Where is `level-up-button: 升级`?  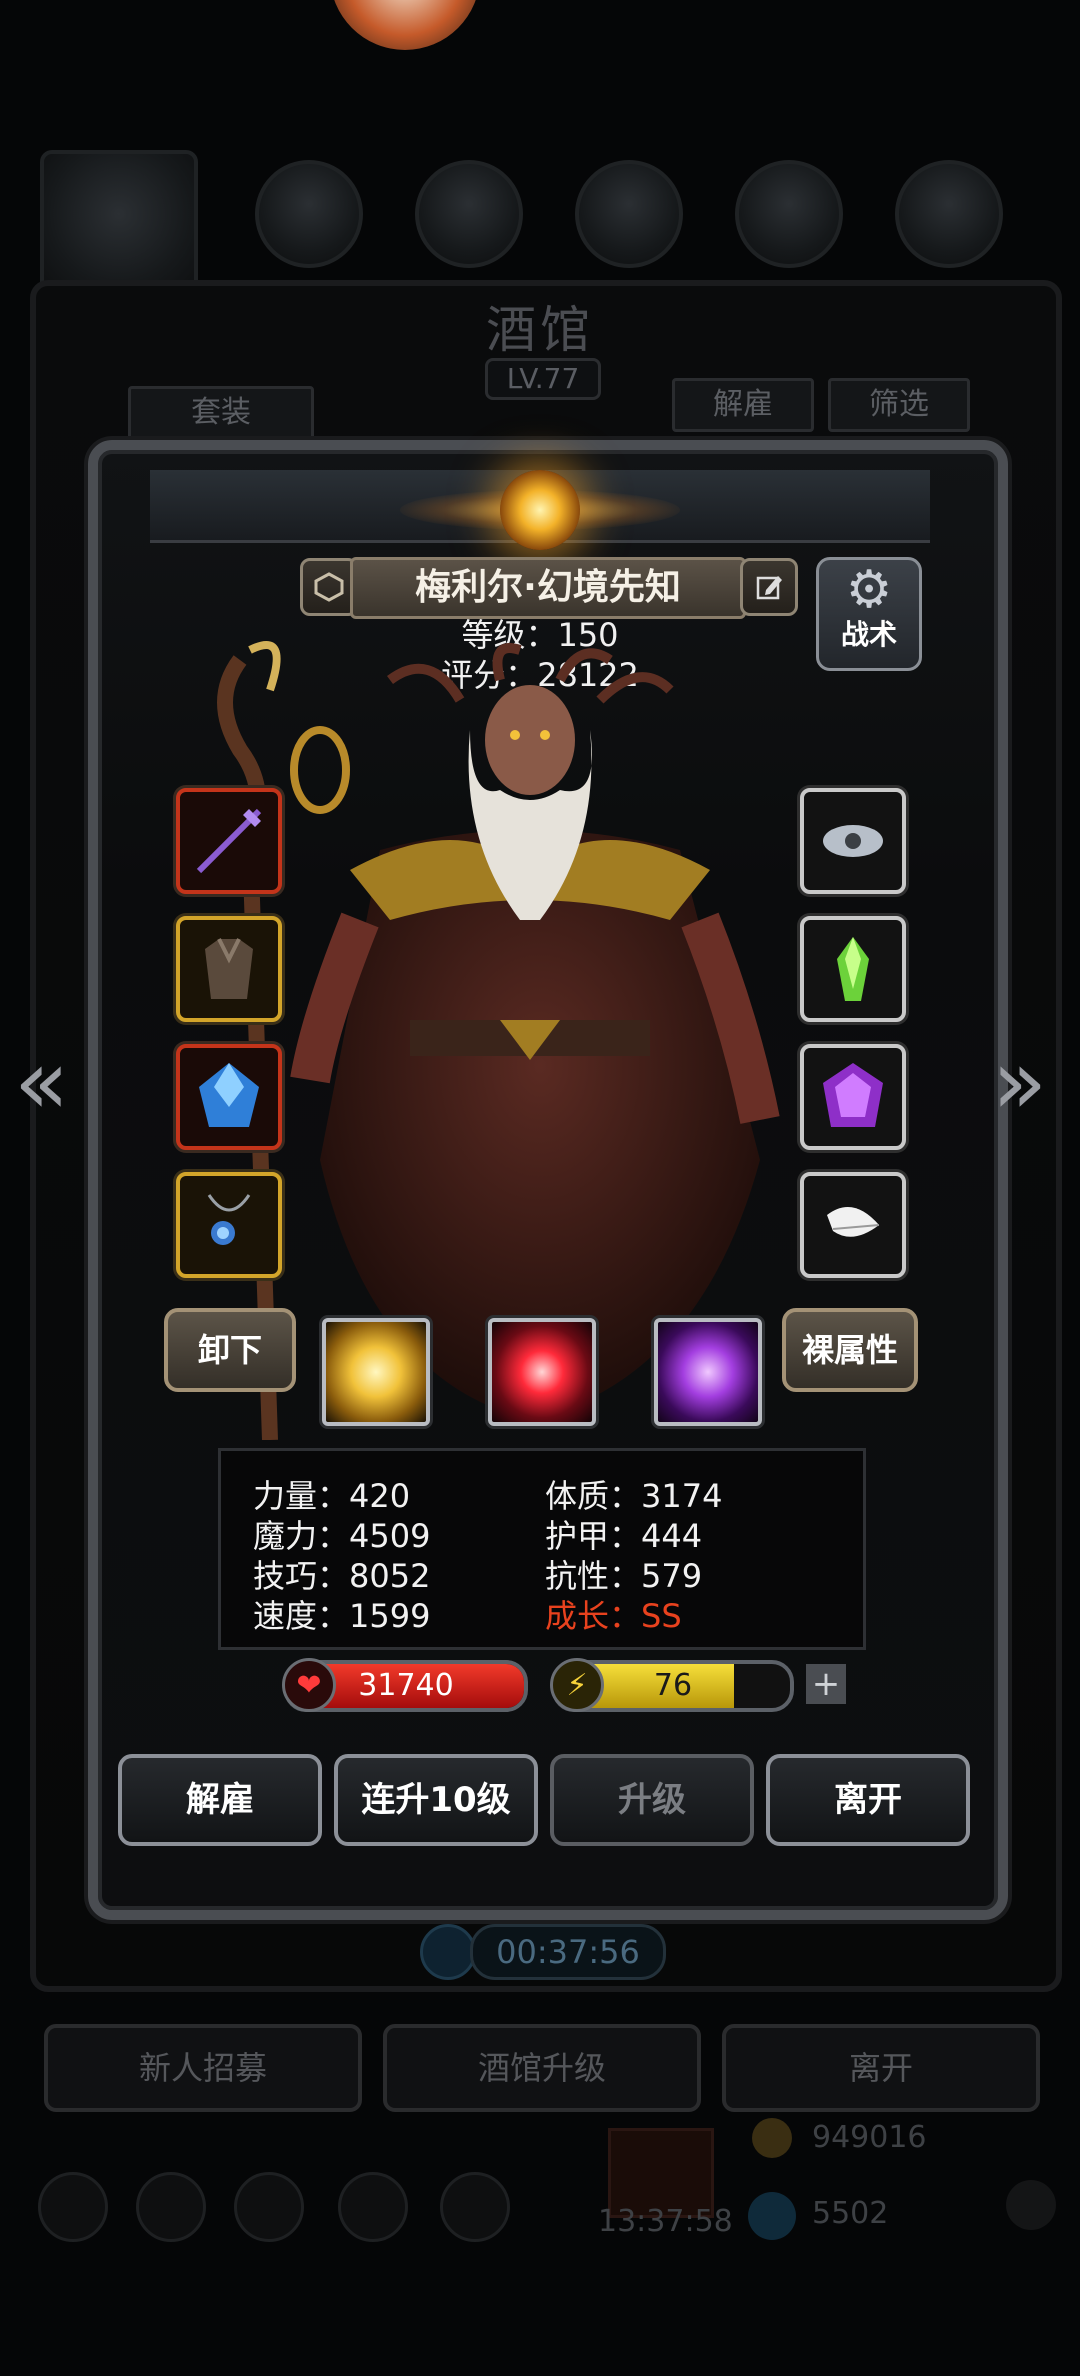
level-up-button: 升级 is located at coordinates (652, 1800).